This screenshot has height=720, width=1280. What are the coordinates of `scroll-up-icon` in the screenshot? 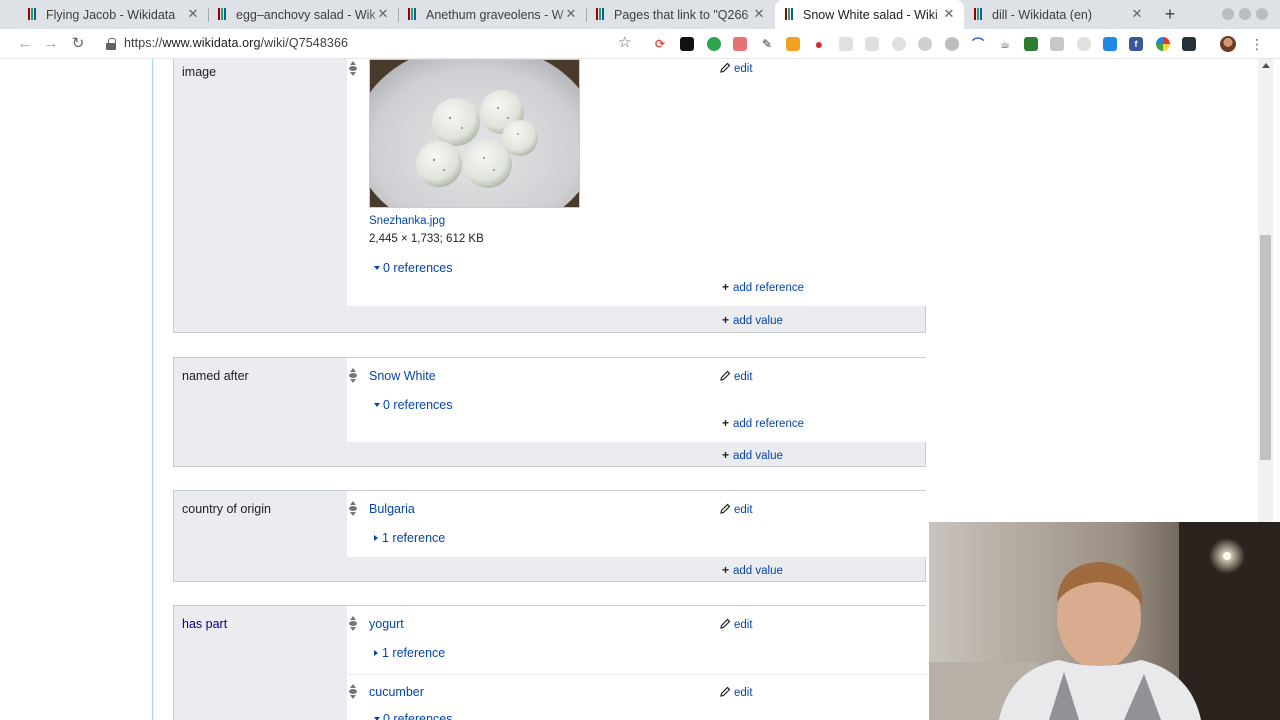 It's located at (1266, 65).